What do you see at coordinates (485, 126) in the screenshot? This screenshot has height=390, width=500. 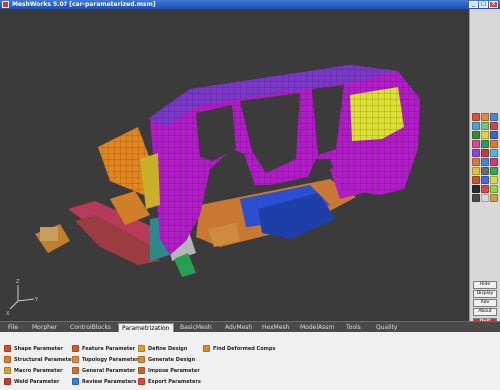 I see `view-front-icon` at bounding box center [485, 126].